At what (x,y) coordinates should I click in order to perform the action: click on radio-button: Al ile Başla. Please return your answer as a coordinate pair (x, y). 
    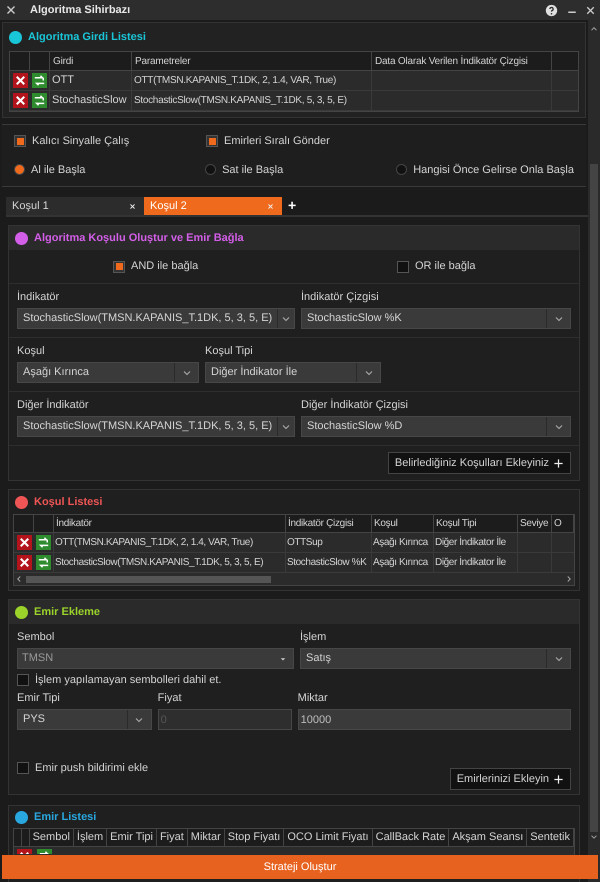
    Looking at the image, I should click on (110, 170).